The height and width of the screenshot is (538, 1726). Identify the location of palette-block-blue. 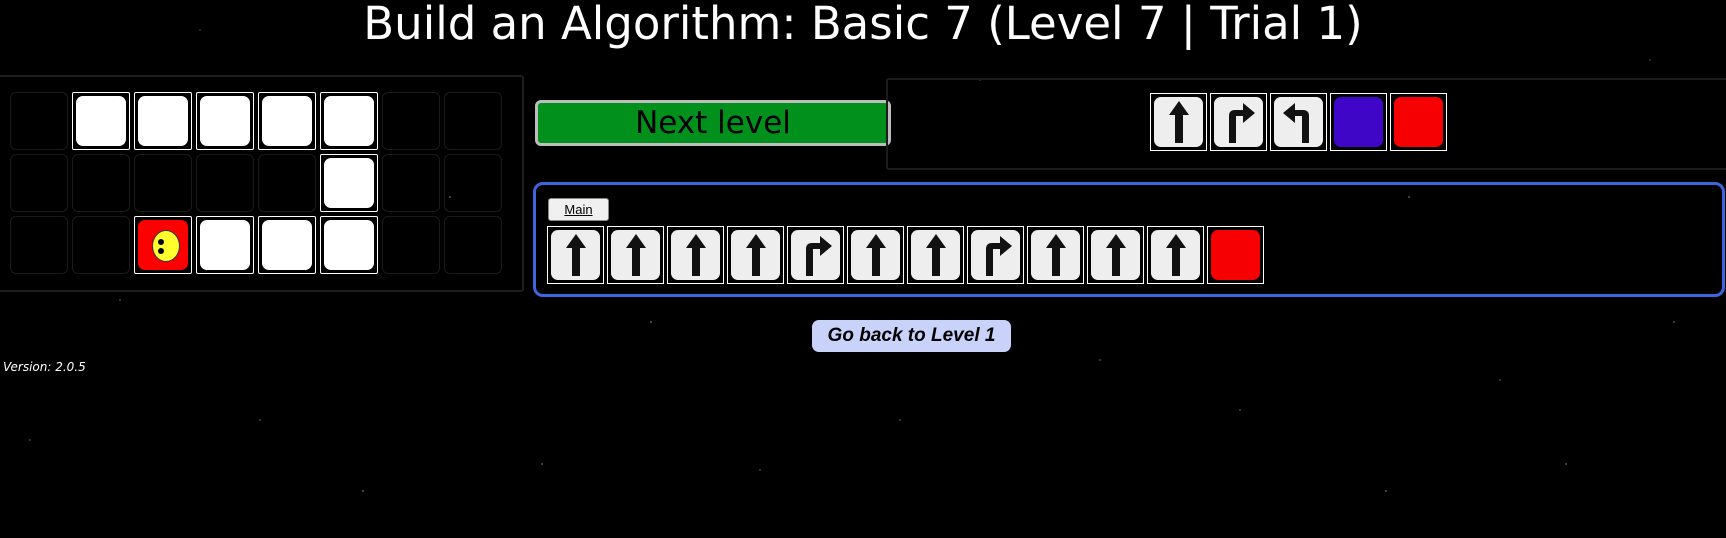
(1358, 122).